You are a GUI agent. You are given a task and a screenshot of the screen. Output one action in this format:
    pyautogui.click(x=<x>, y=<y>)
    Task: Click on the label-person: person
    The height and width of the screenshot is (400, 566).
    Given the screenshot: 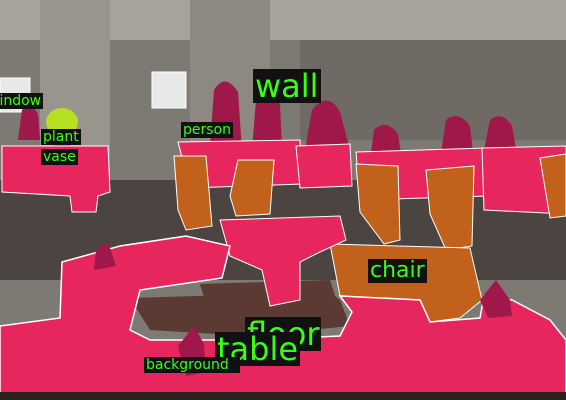 What is the action you would take?
    pyautogui.click(x=207, y=130)
    